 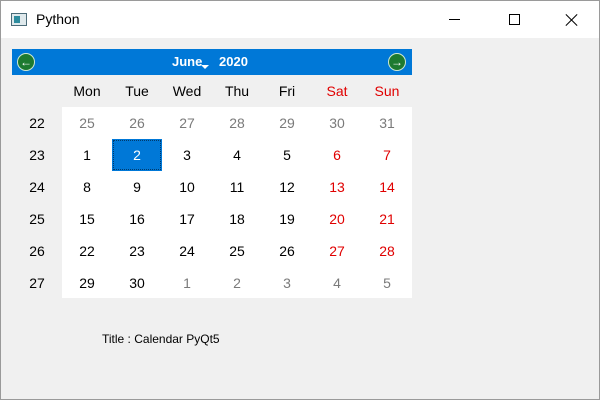 What do you see at coordinates (287, 187) in the screenshot?
I see `day-cell: 12` at bounding box center [287, 187].